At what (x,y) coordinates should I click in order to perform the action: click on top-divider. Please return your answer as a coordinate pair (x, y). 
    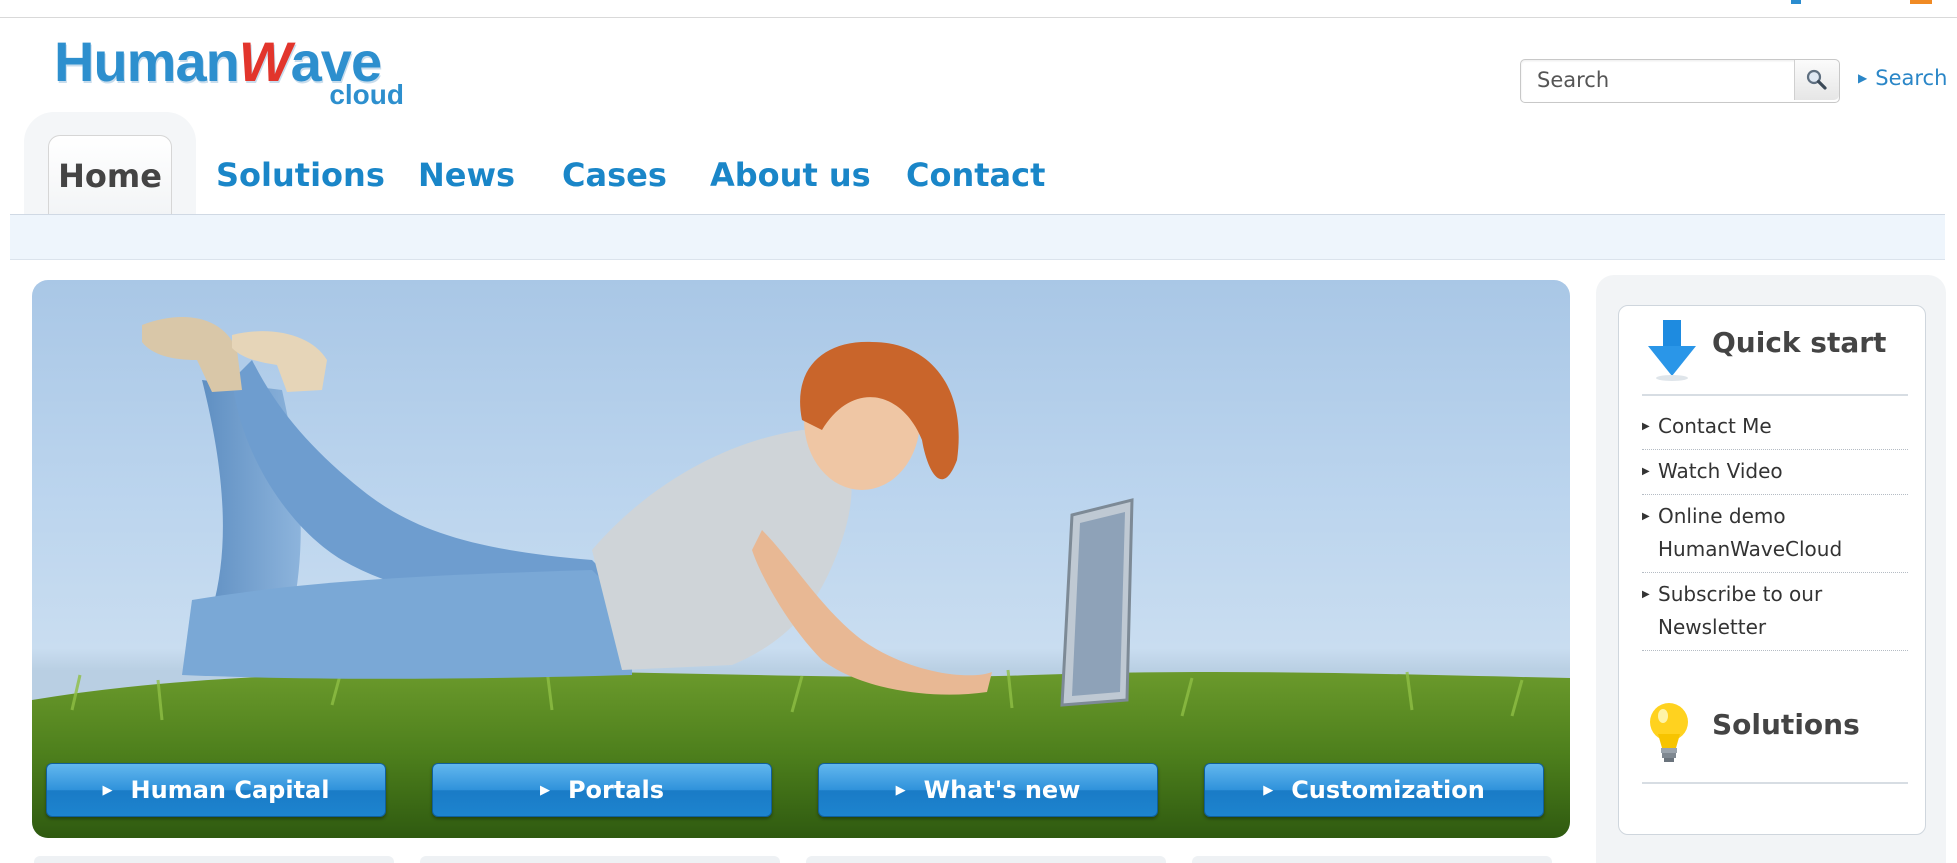
    Looking at the image, I should click on (978, 17).